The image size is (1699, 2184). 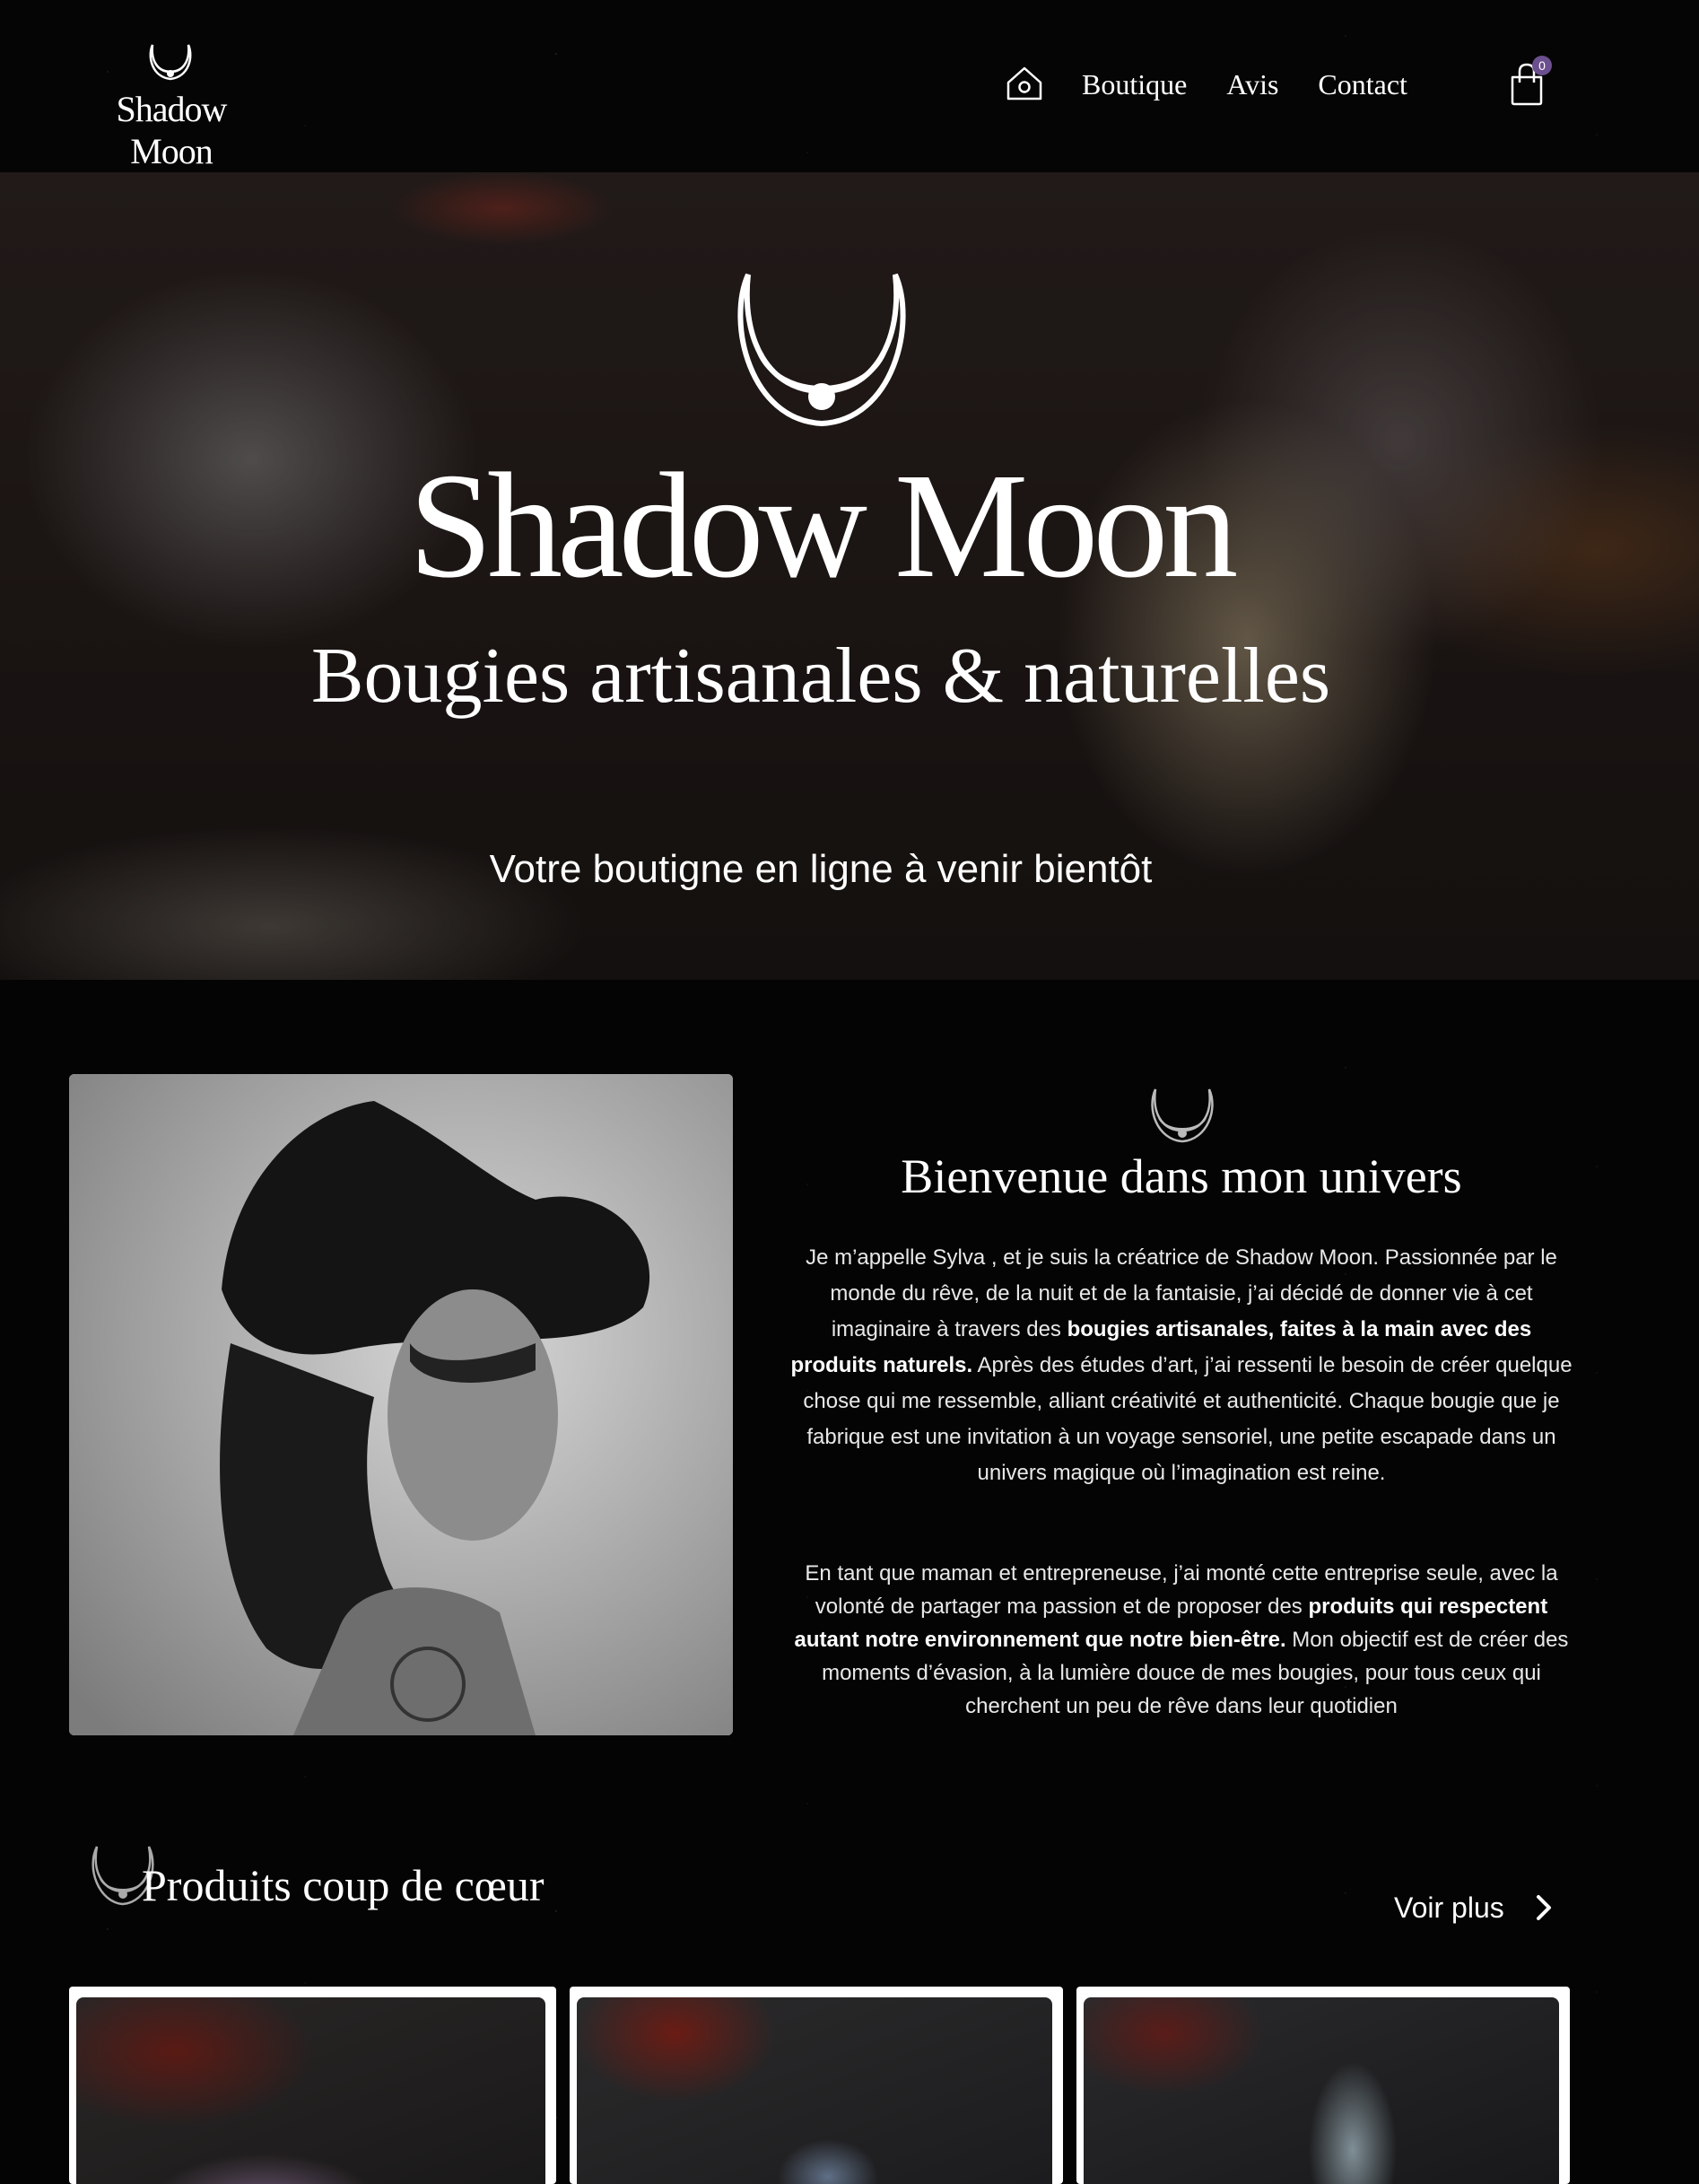 What do you see at coordinates (1181, 1176) in the screenshot?
I see `about-title: Bienvenue dans mon univers` at bounding box center [1181, 1176].